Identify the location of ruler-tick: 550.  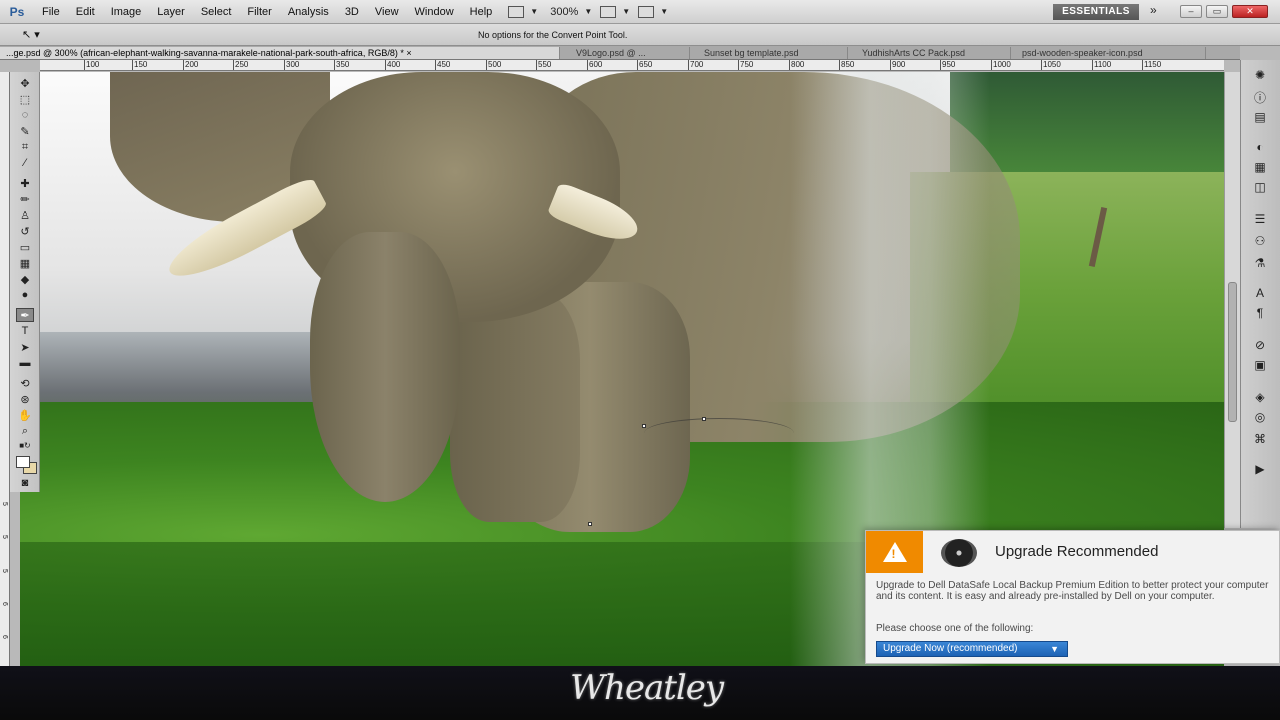
(544, 65).